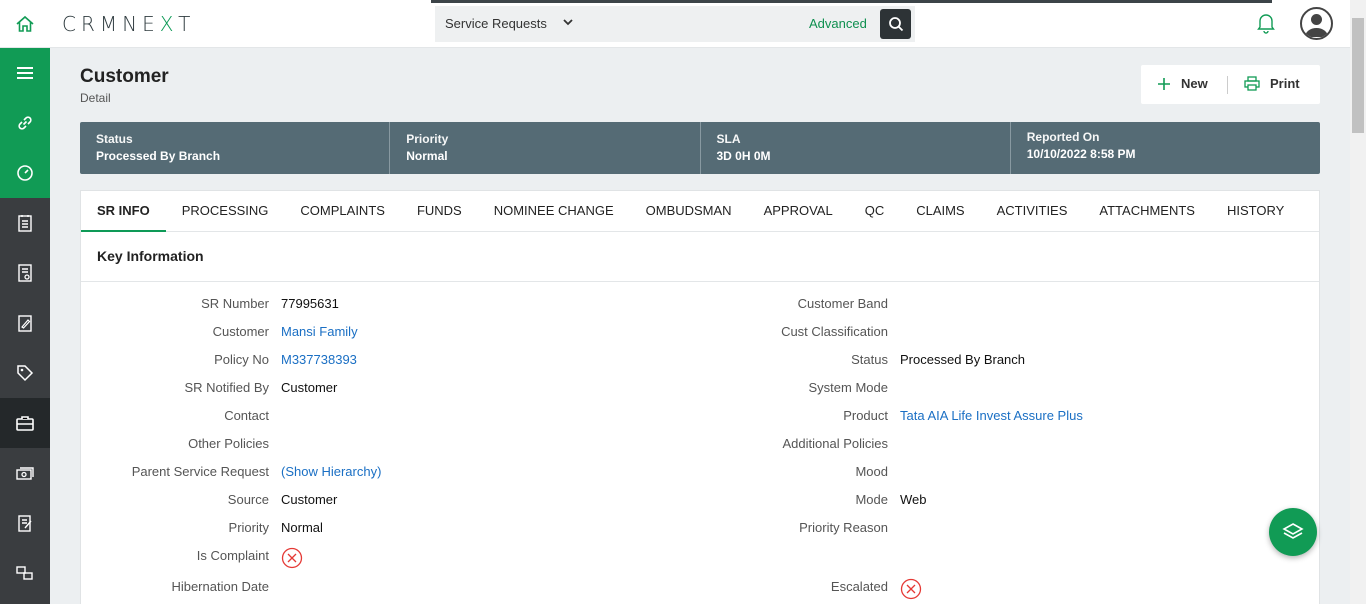  What do you see at coordinates (391, 390) in the screenshot?
I see `field-sr-notified-by: SR Notified By Customer` at bounding box center [391, 390].